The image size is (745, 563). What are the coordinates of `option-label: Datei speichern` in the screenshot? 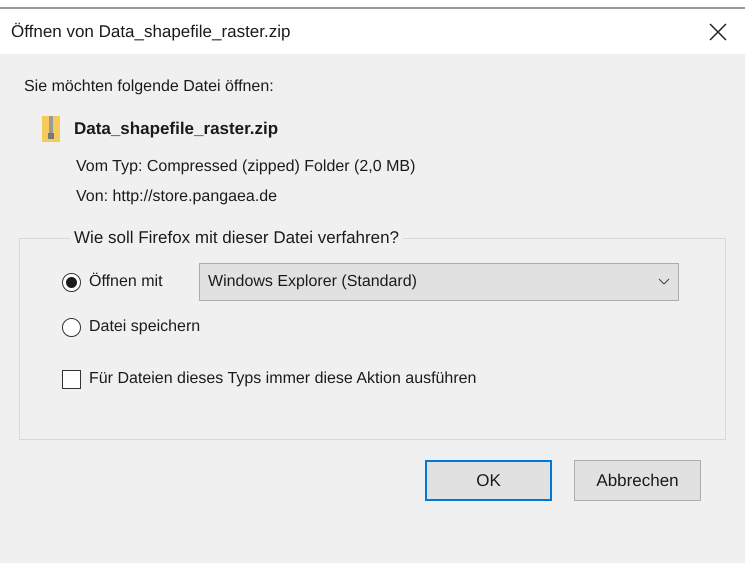 It's located at (144, 327).